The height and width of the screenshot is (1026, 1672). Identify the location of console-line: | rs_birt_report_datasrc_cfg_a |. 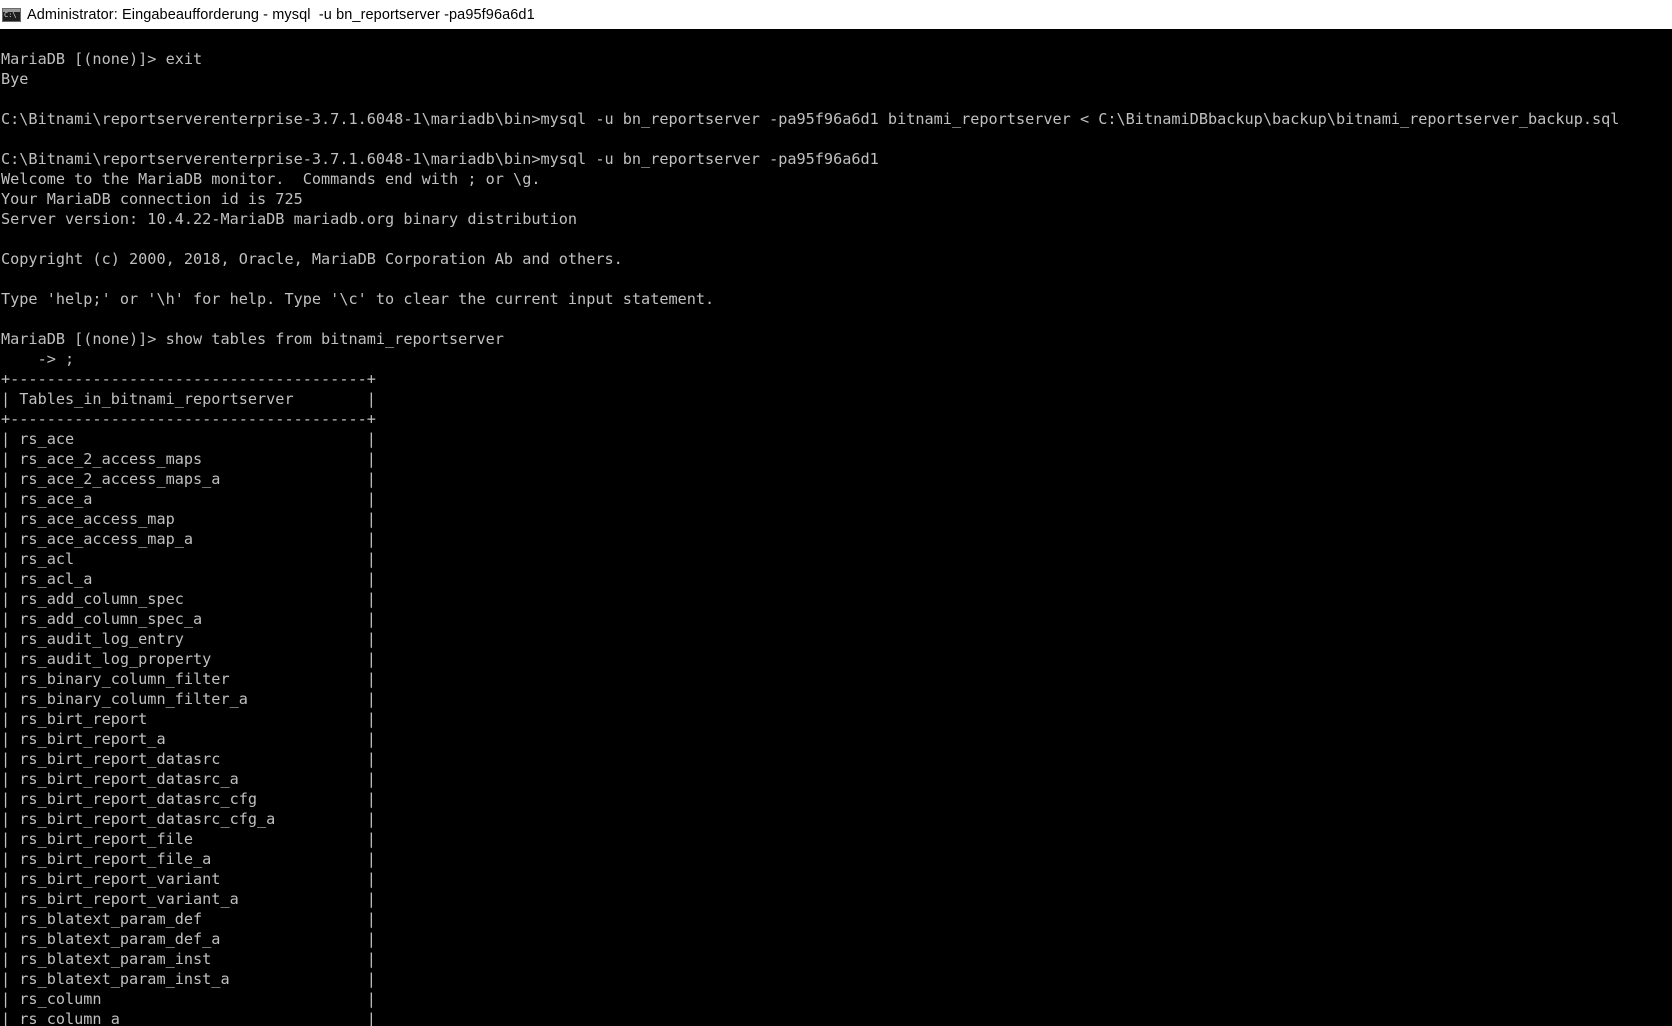
(188, 819).